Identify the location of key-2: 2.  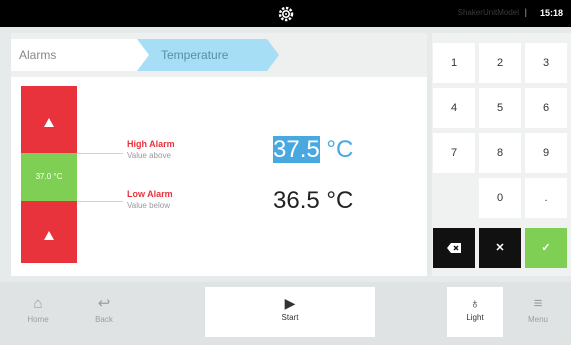
(500, 63).